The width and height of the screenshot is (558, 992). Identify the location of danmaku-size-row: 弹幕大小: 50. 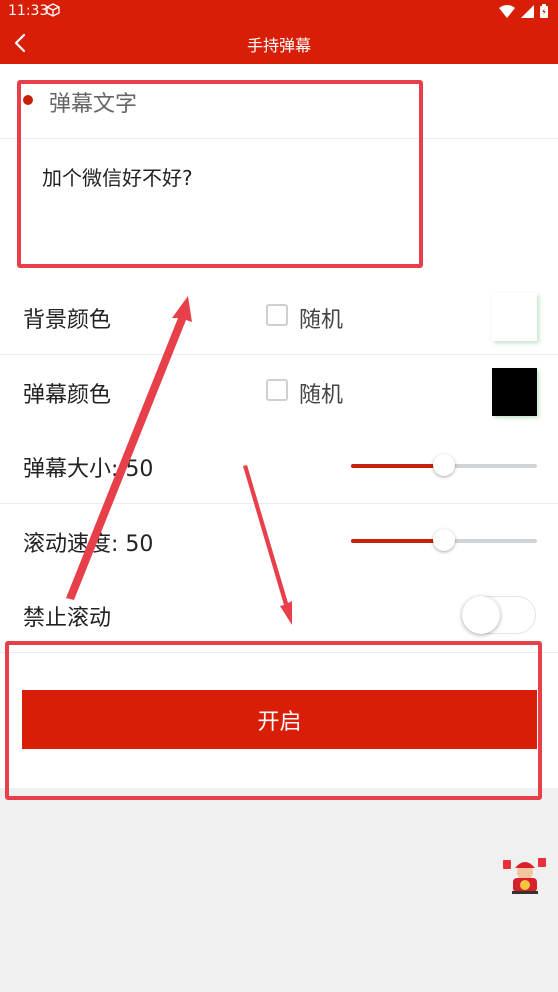
(279, 466).